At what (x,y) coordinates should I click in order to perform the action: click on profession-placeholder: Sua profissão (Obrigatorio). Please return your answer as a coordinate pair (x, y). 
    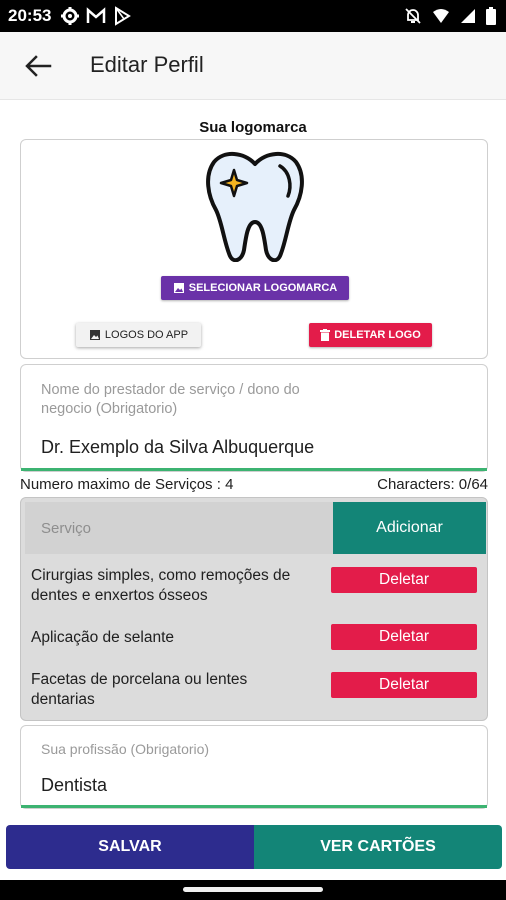
    Looking at the image, I should click on (125, 749).